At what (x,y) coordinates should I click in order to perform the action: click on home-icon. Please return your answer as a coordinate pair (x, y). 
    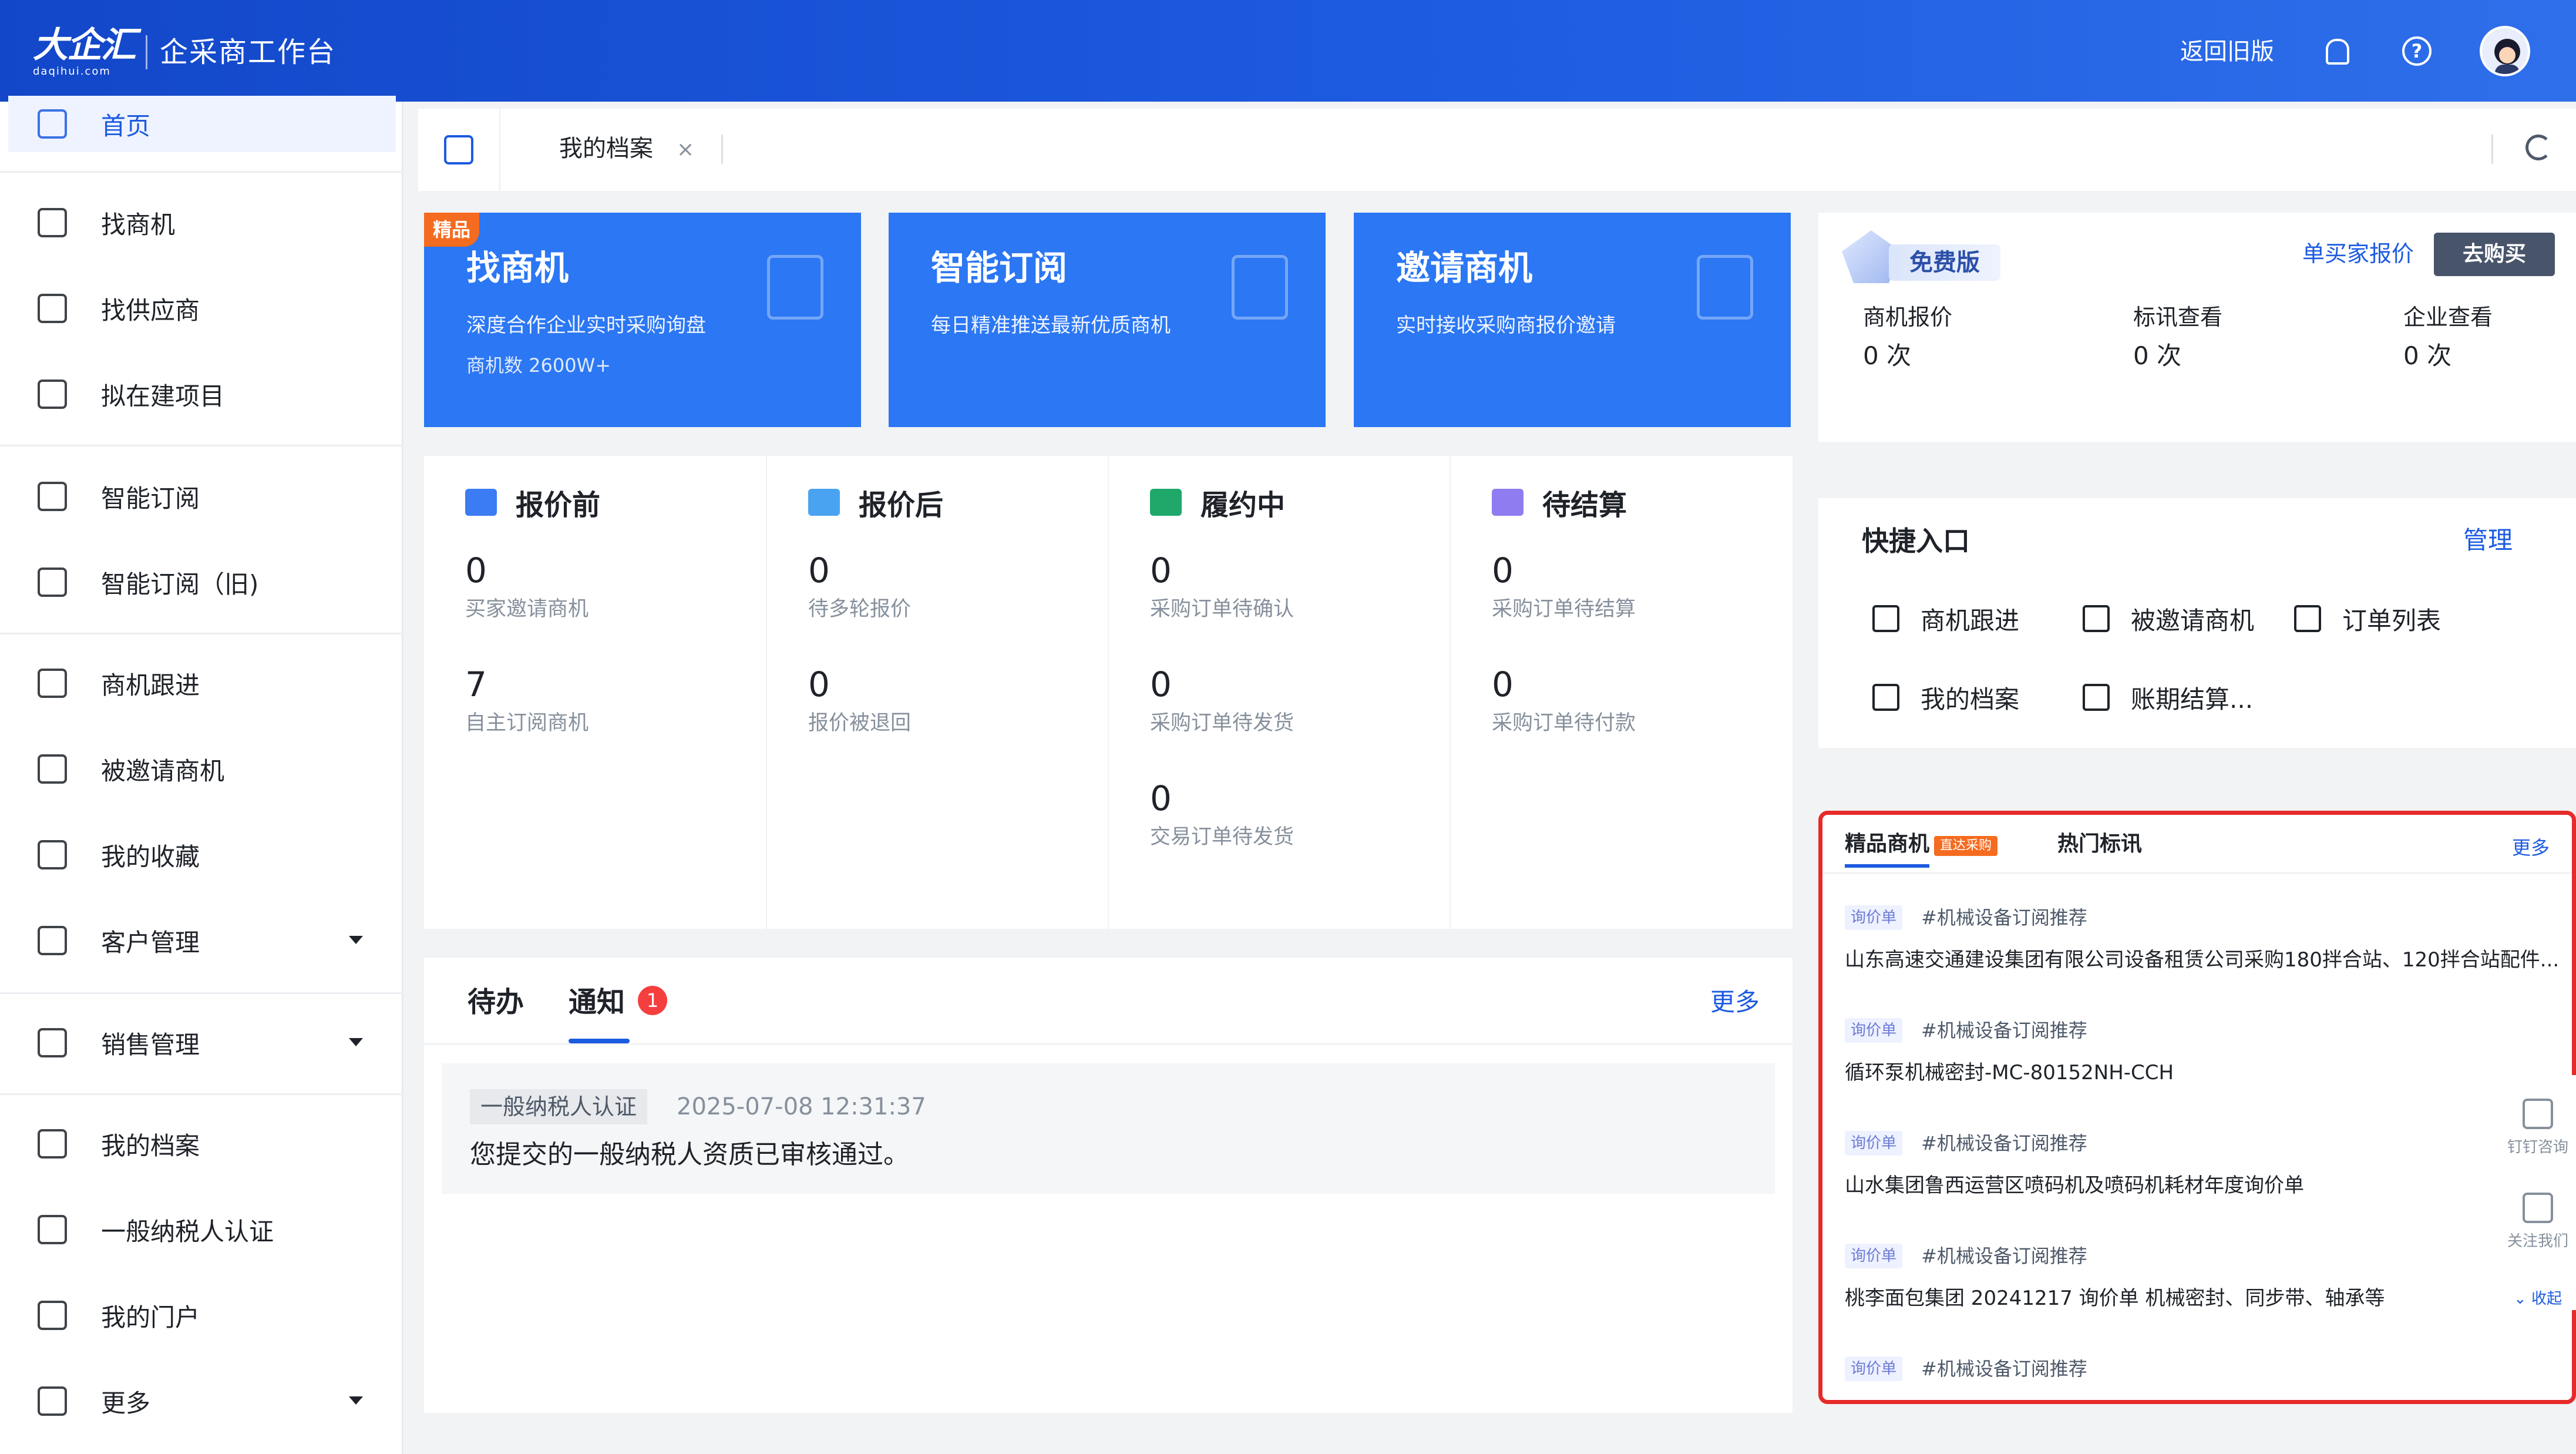
    Looking at the image, I should click on (459, 149).